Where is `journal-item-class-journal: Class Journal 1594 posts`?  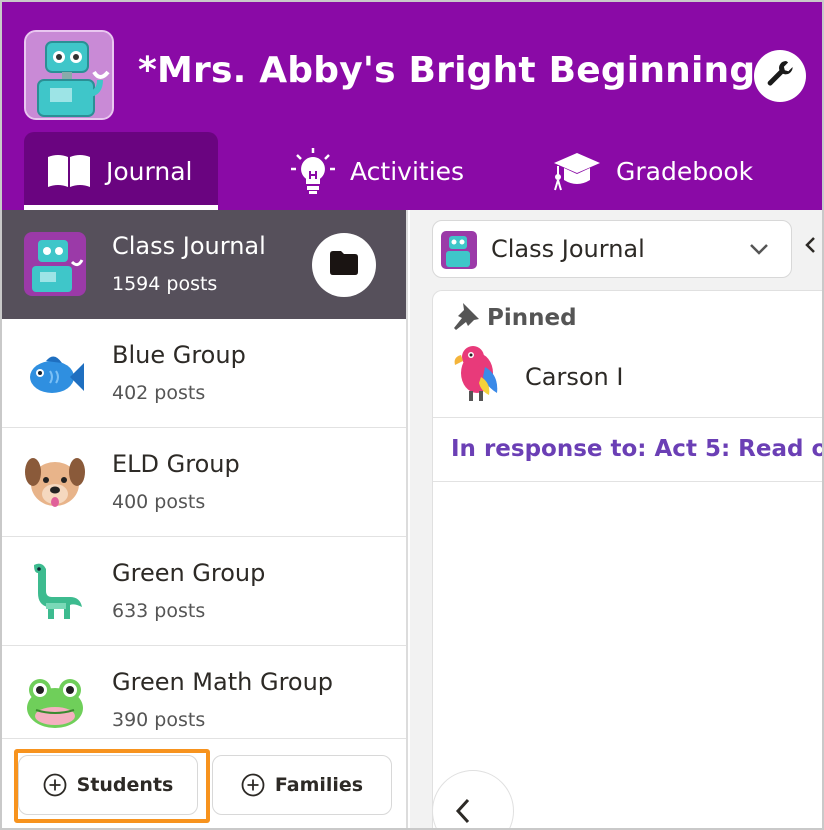
journal-item-class-journal: Class Journal 1594 posts is located at coordinates (204, 264).